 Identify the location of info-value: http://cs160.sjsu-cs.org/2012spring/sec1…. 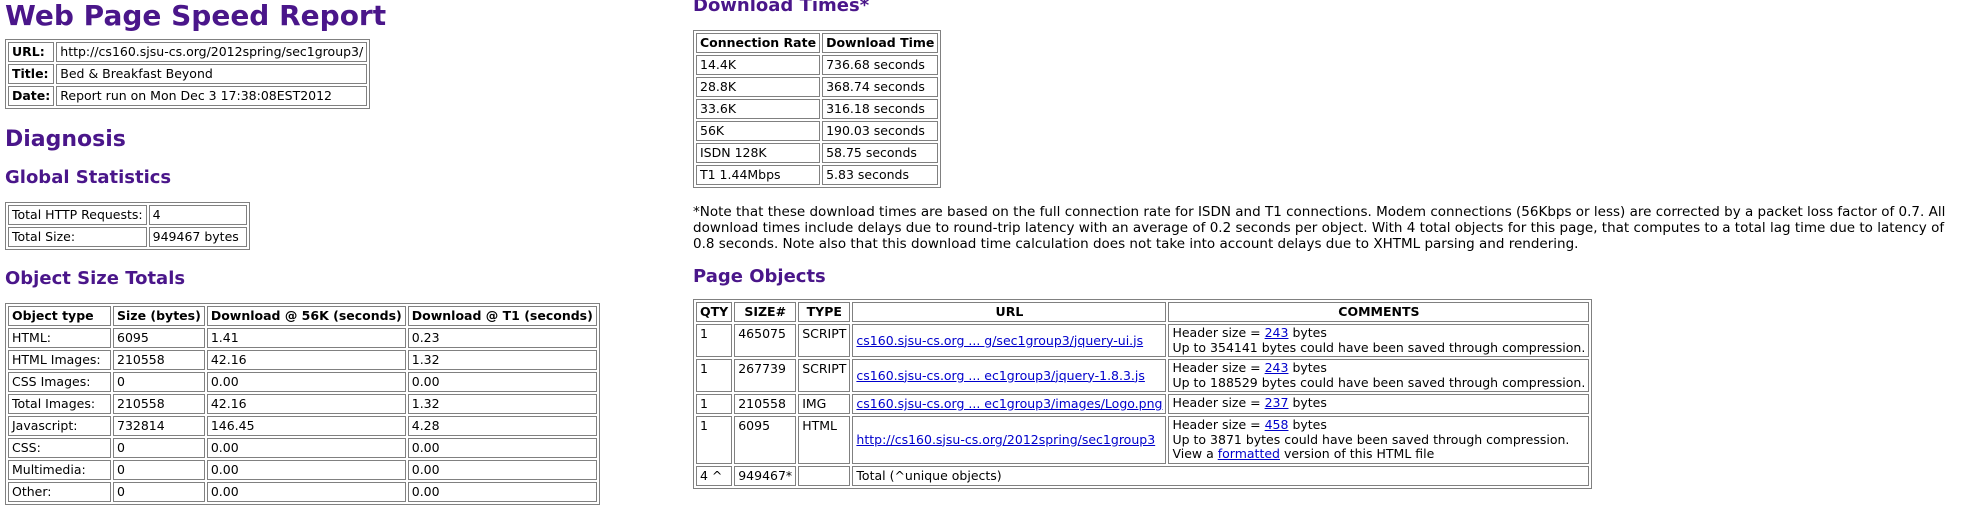
(212, 52).